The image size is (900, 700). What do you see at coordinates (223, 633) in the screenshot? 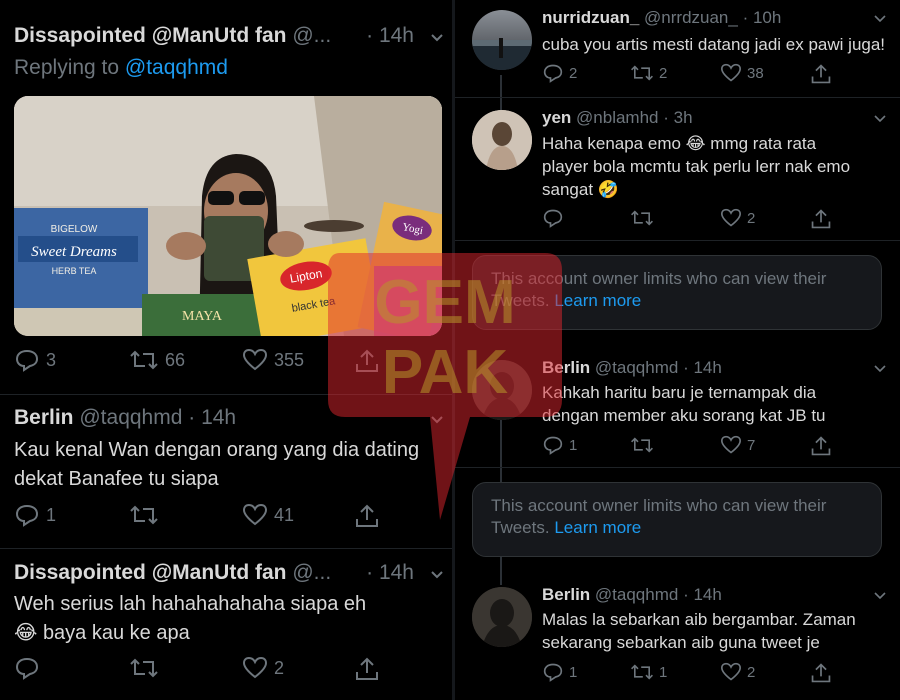
I see `tweet-text-line2-wrap: 😂 baya kau ke apa` at bounding box center [223, 633].